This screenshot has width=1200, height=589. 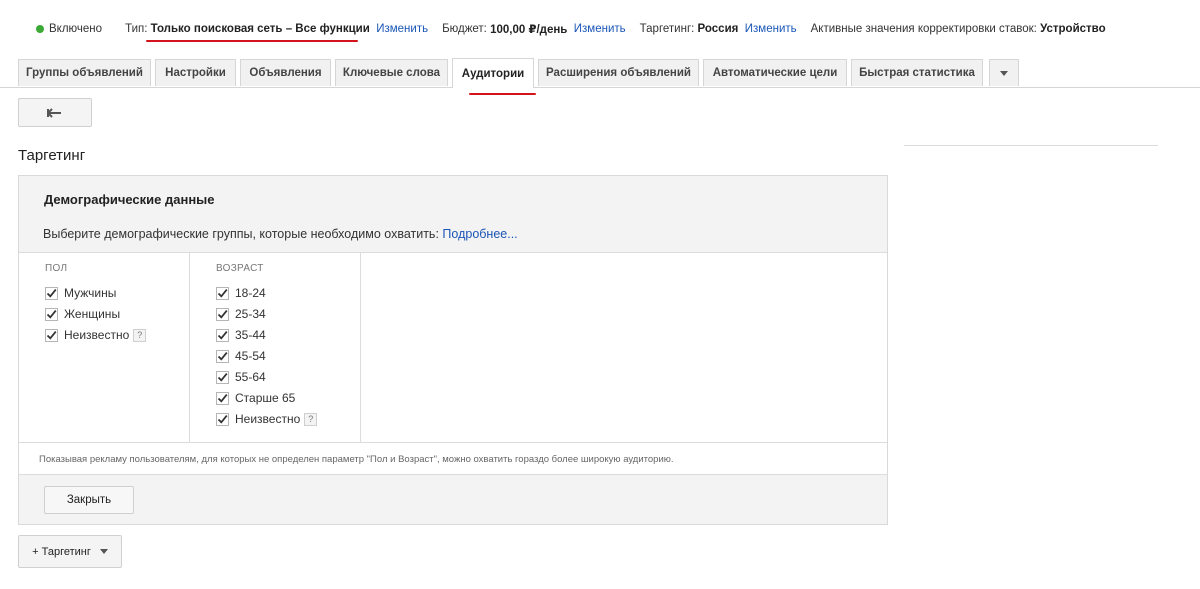 What do you see at coordinates (61, 551) in the screenshot?
I see `add-targeting-label: + Таргетинг` at bounding box center [61, 551].